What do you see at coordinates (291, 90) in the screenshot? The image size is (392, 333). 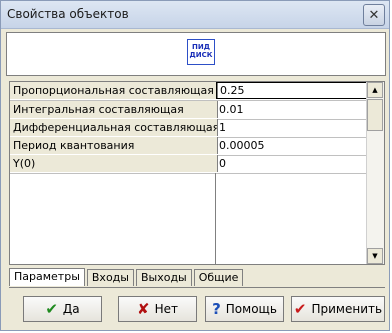 I see `property-value-input: 0.25` at bounding box center [291, 90].